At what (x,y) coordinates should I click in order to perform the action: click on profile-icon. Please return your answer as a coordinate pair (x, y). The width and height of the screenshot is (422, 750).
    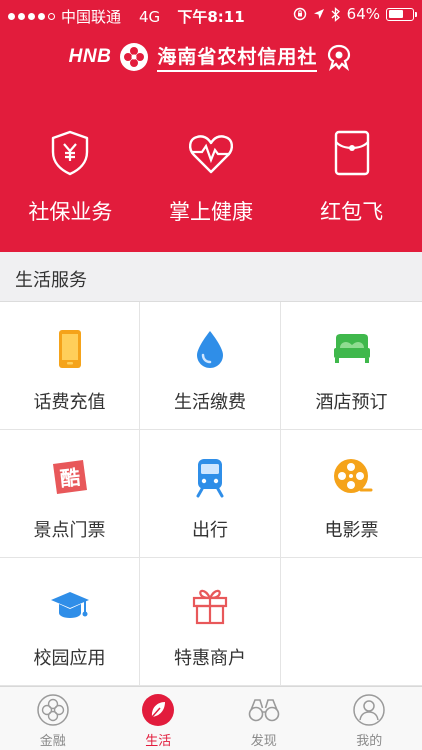
    Looking at the image, I should click on (369, 710).